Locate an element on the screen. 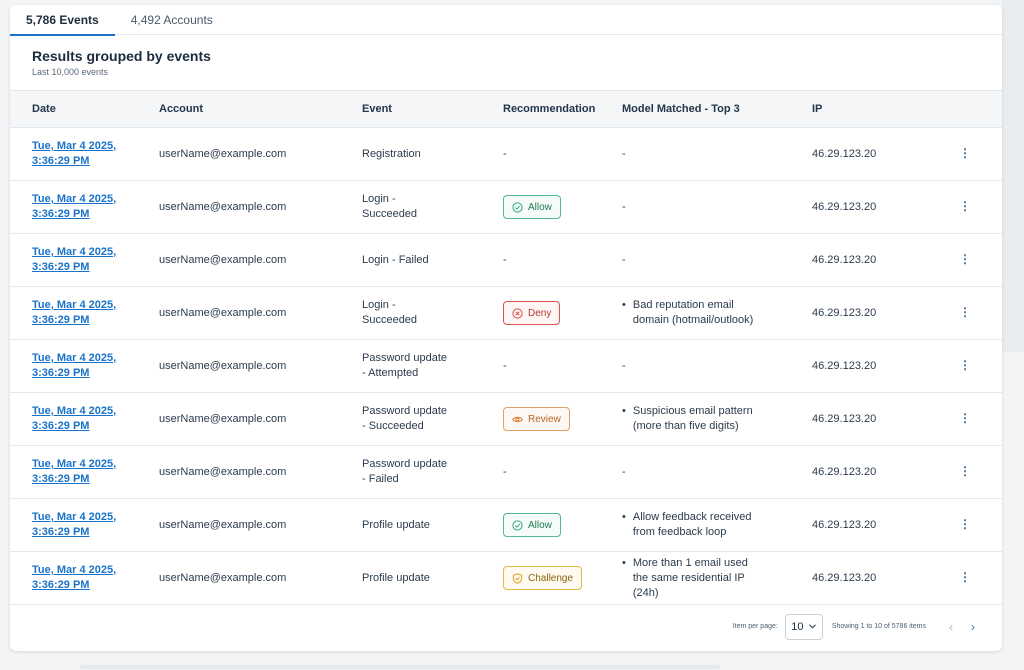 Image resolution: width=1024 pixels, height=670 pixels. column-header-model-matched: Model Matched - Top 3 is located at coordinates (695, 109).